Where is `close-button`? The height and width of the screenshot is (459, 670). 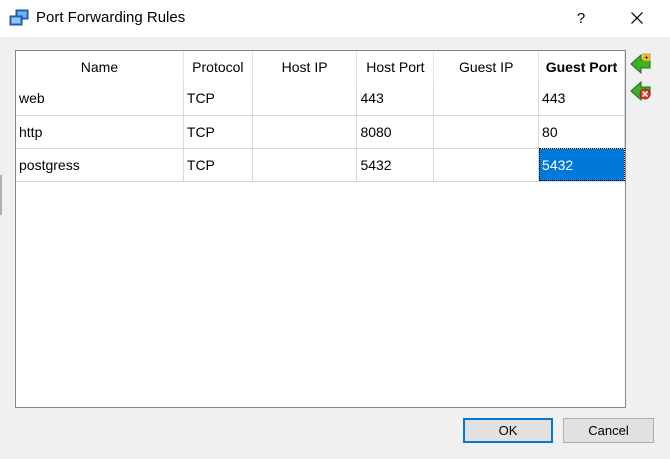 close-button is located at coordinates (637, 18).